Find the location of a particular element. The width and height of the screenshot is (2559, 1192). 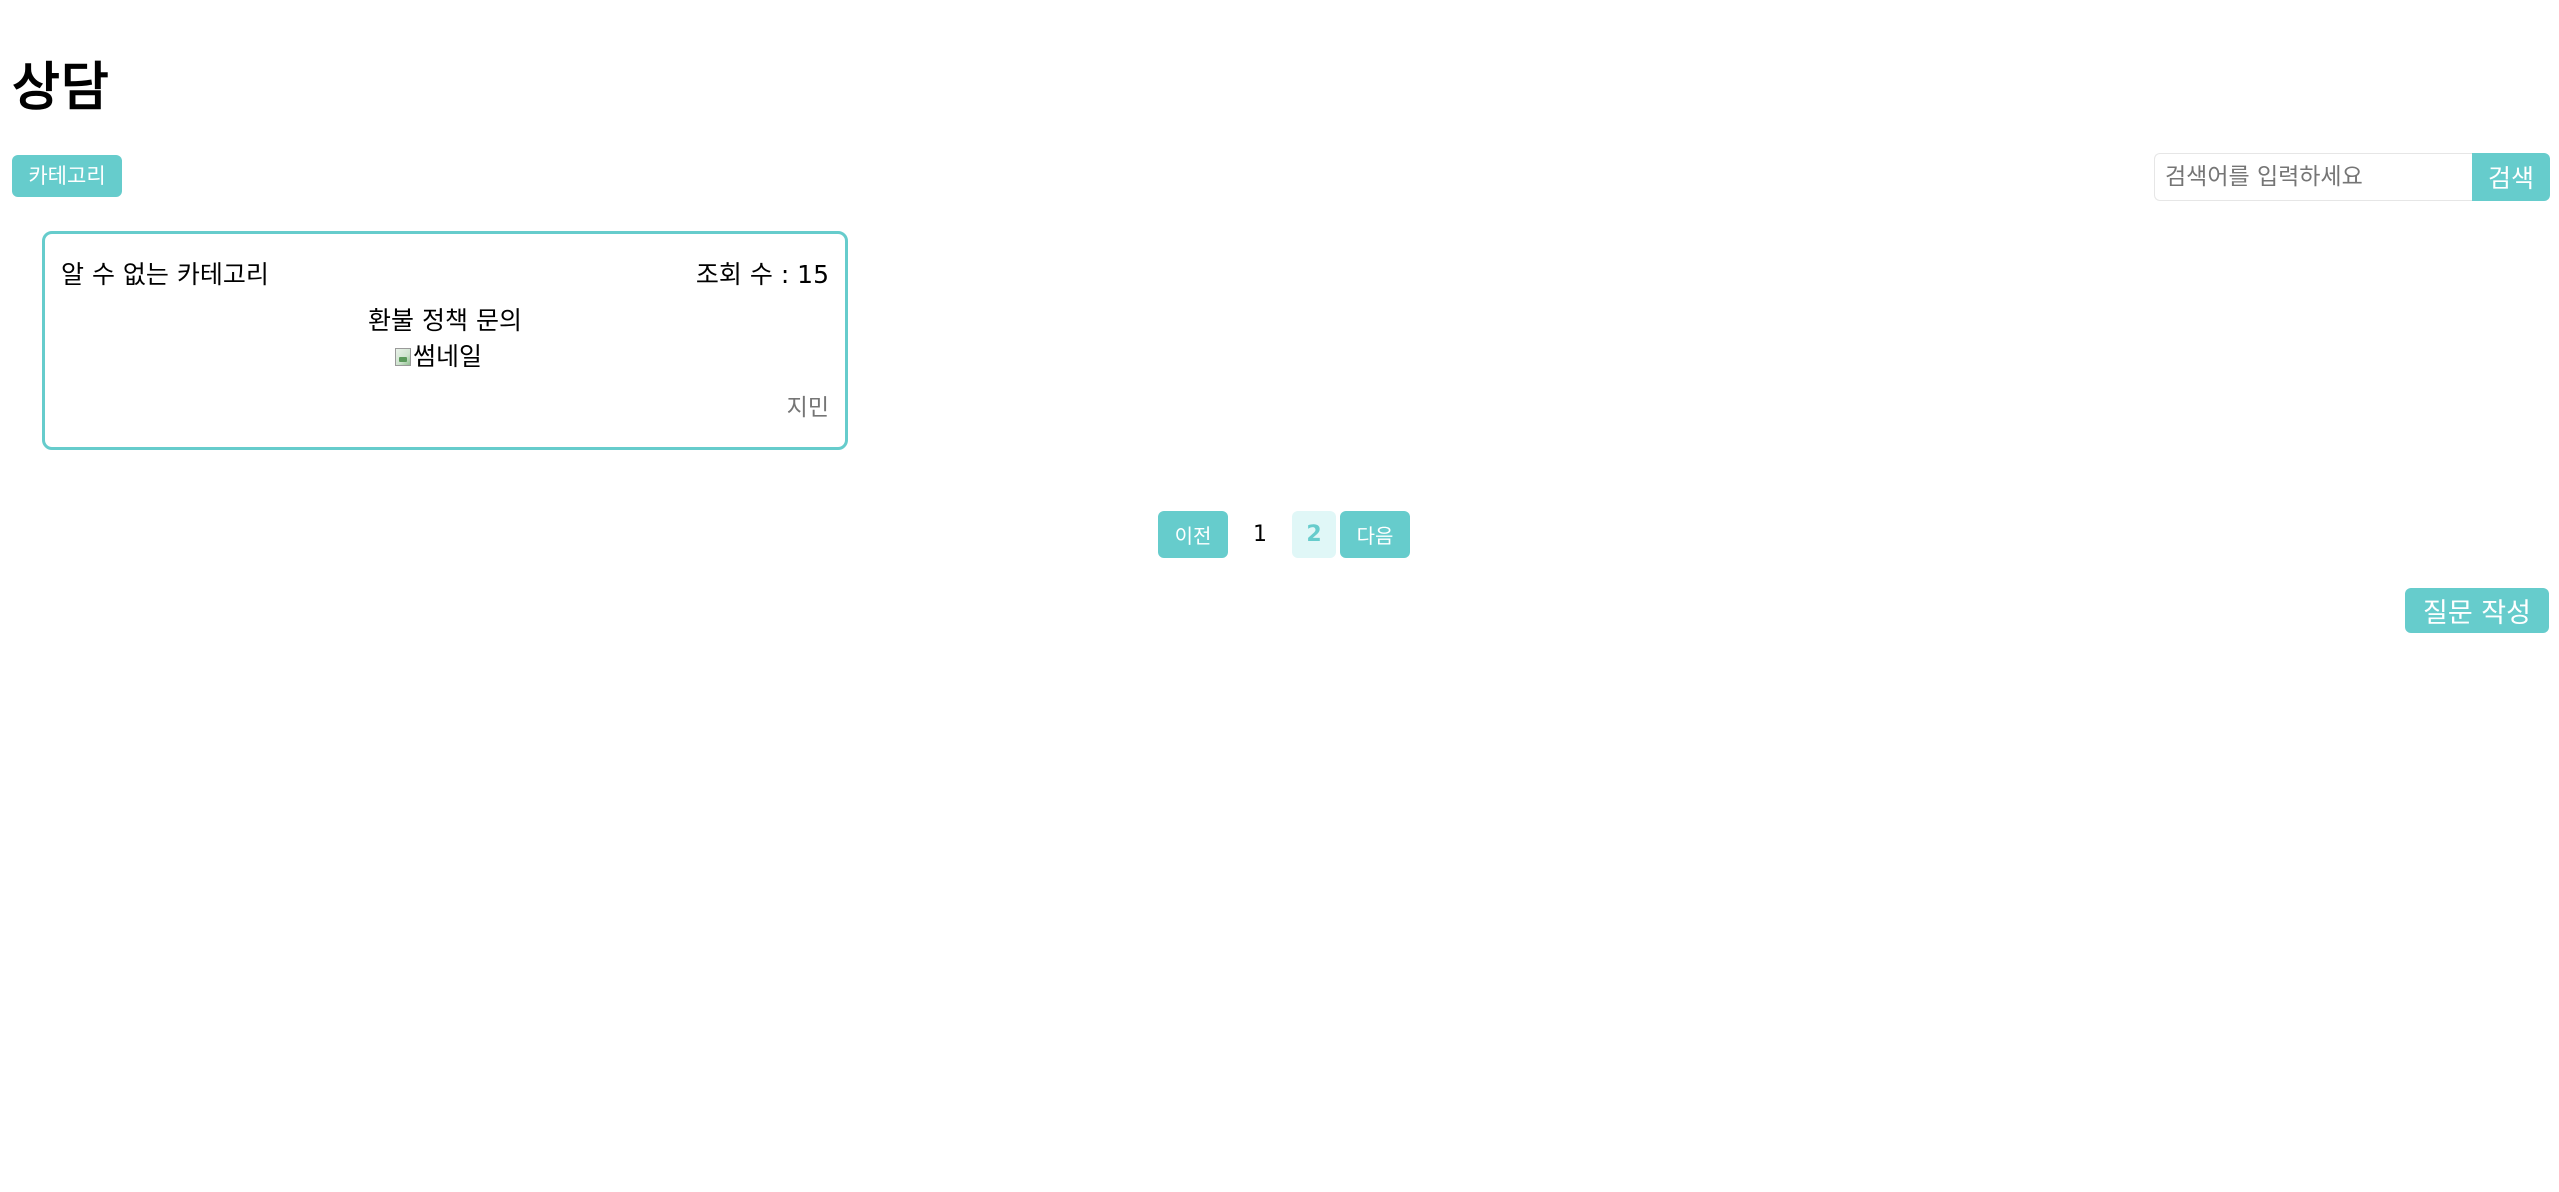

search-button: 검색 is located at coordinates (2511, 177).